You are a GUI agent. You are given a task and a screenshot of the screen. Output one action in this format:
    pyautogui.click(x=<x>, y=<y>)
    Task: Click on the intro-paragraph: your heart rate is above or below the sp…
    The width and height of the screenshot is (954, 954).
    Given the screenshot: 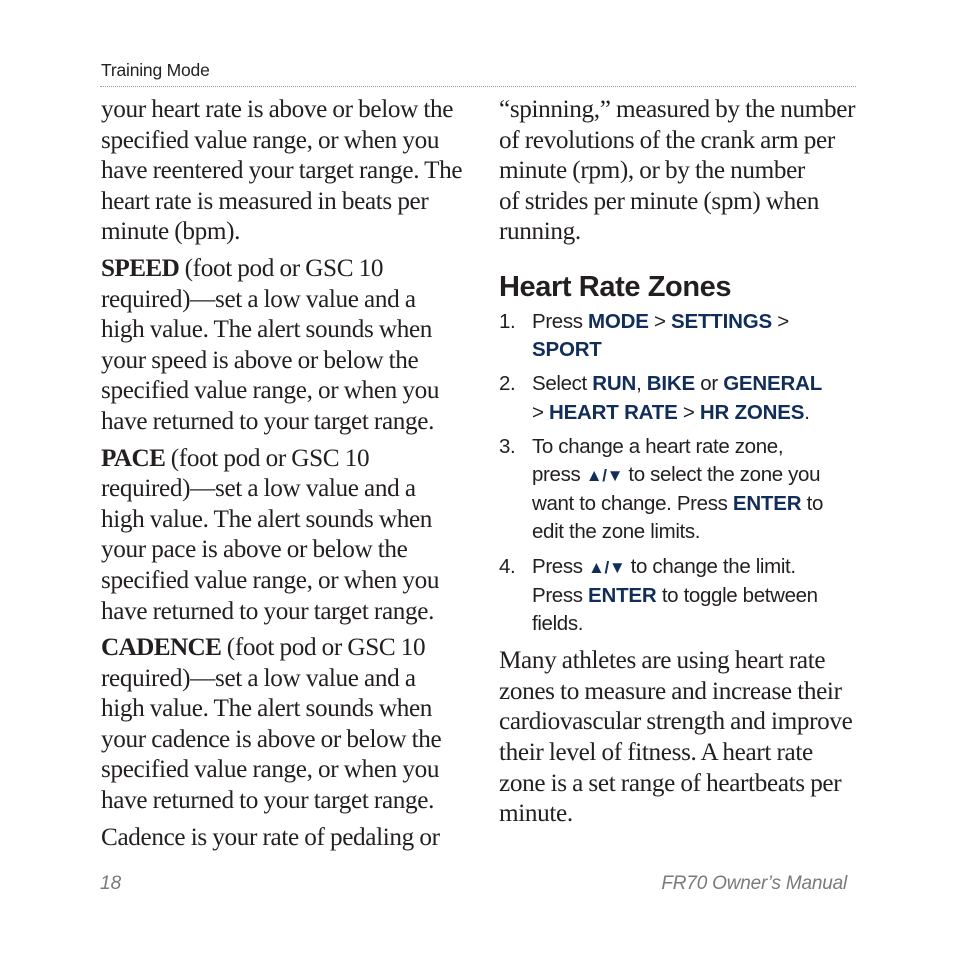 What is the action you would take?
    pyautogui.click(x=287, y=171)
    